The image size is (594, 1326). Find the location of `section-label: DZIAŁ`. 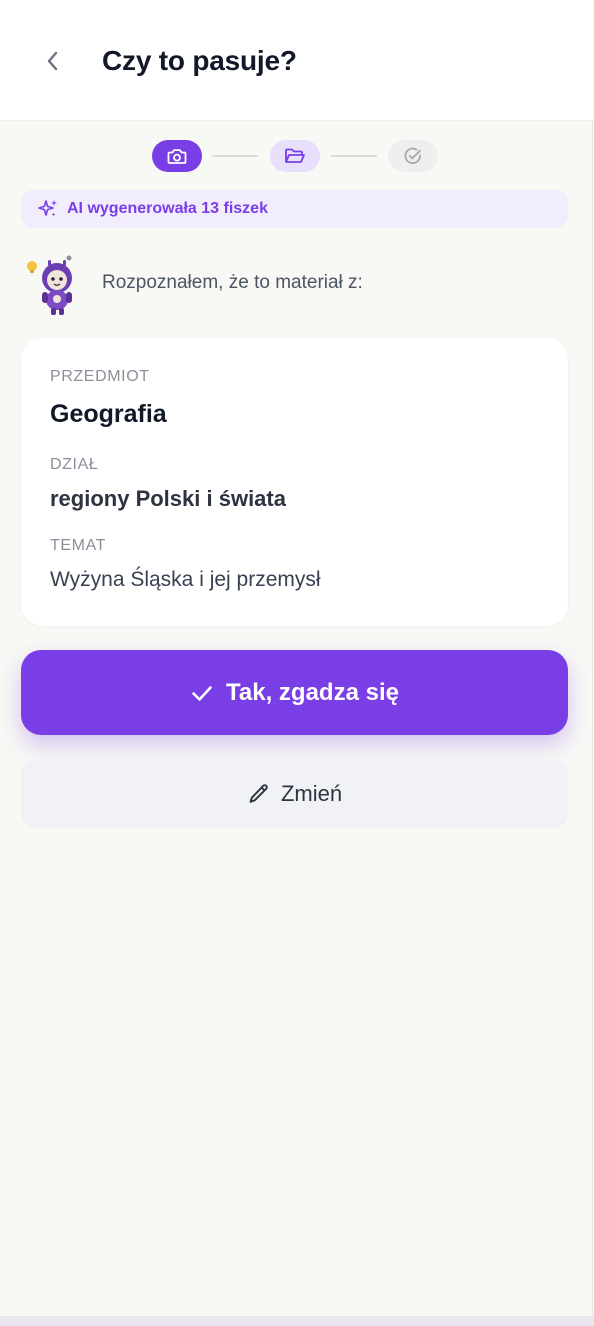

section-label: DZIAŁ is located at coordinates (74, 464).